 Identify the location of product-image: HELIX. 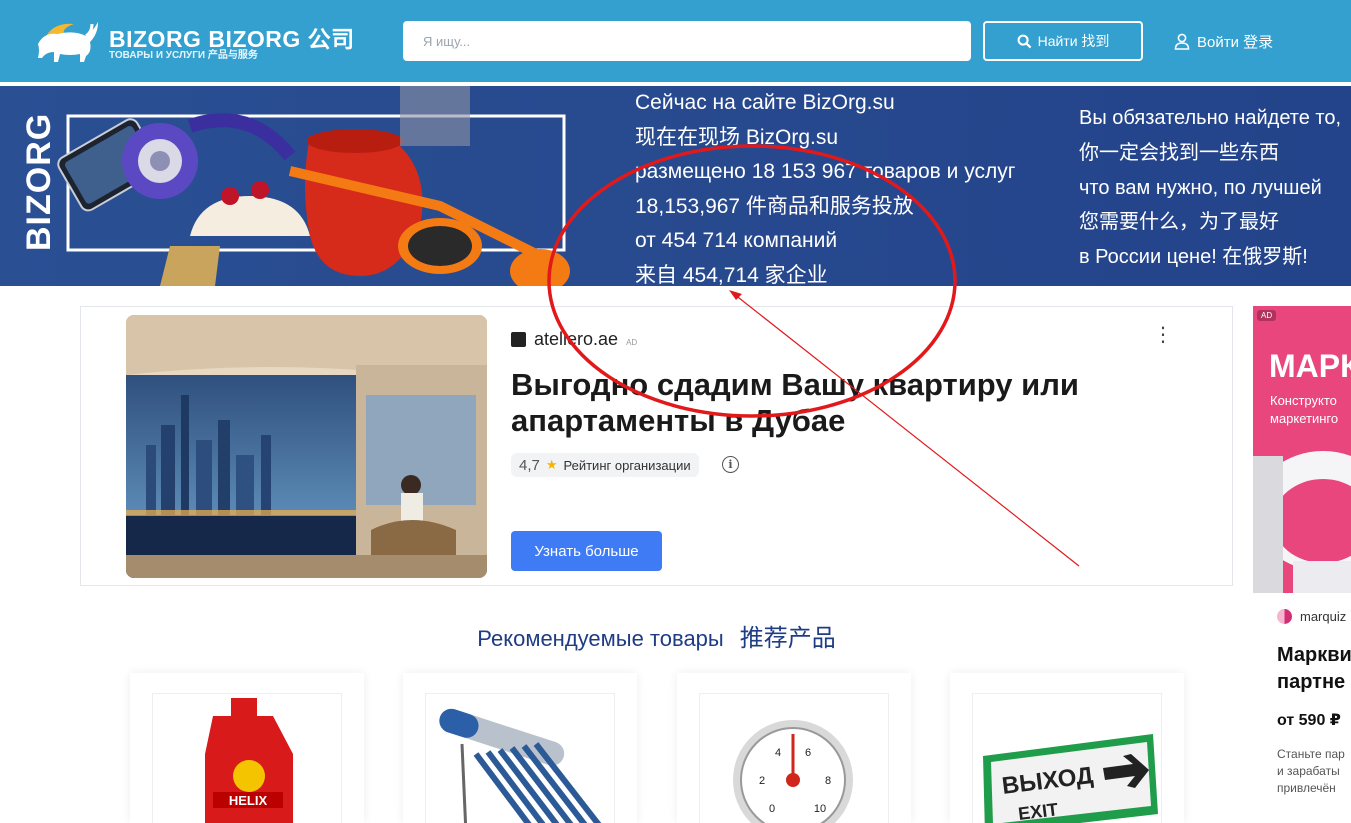
(247, 758).